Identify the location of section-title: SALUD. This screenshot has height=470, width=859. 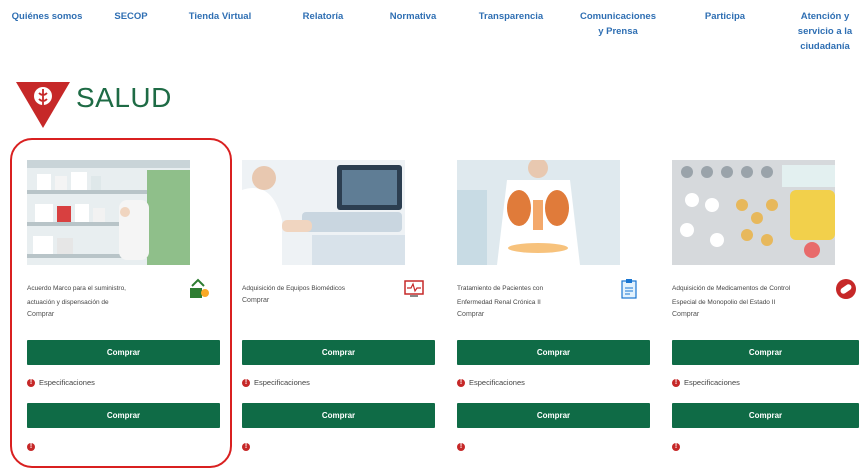
(124, 97).